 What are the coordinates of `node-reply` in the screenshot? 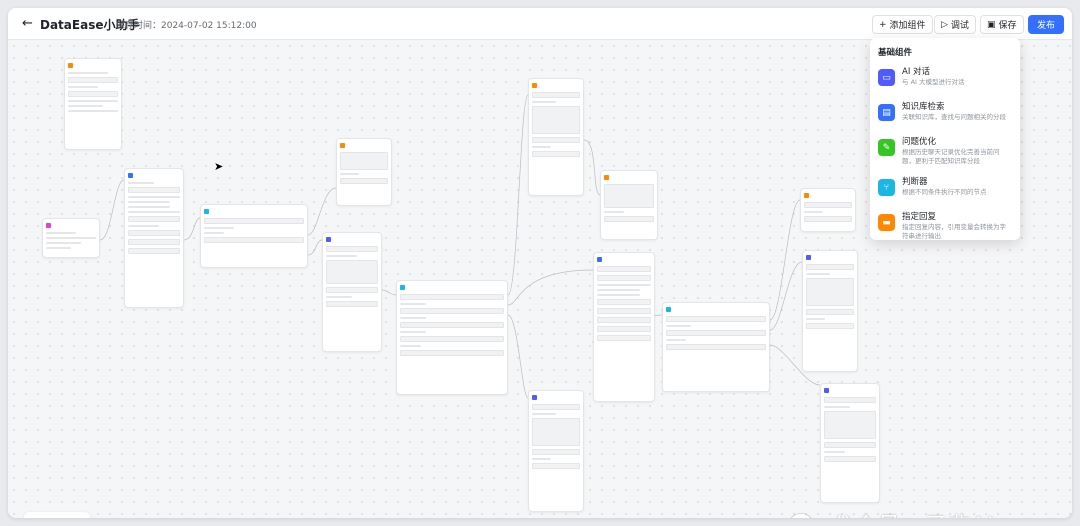 It's located at (364, 172).